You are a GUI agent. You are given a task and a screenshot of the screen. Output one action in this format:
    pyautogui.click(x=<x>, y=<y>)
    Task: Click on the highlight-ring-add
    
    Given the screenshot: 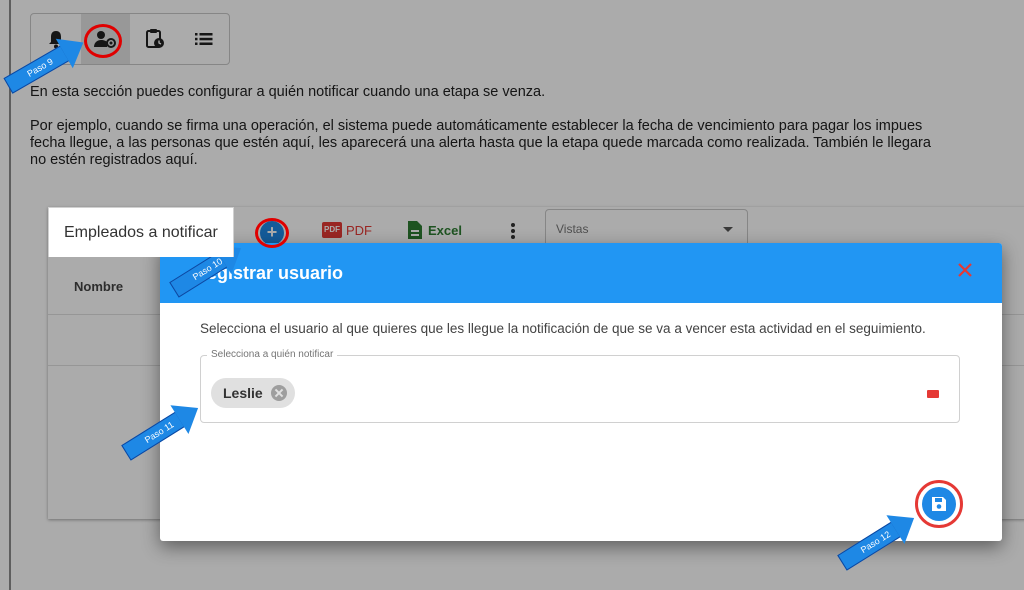 What is the action you would take?
    pyautogui.click(x=272, y=233)
    